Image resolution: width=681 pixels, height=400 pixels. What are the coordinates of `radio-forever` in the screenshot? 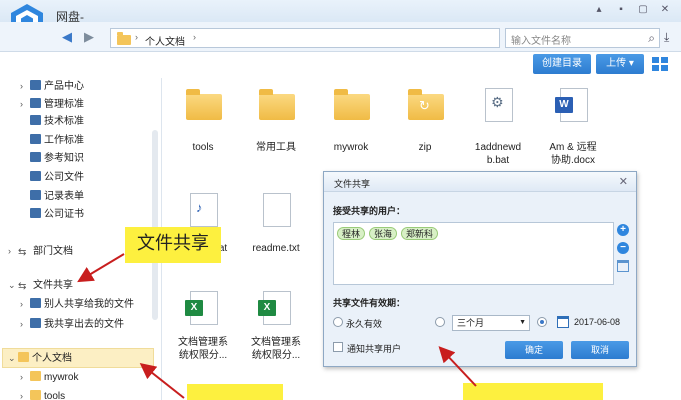 It's located at (338, 322).